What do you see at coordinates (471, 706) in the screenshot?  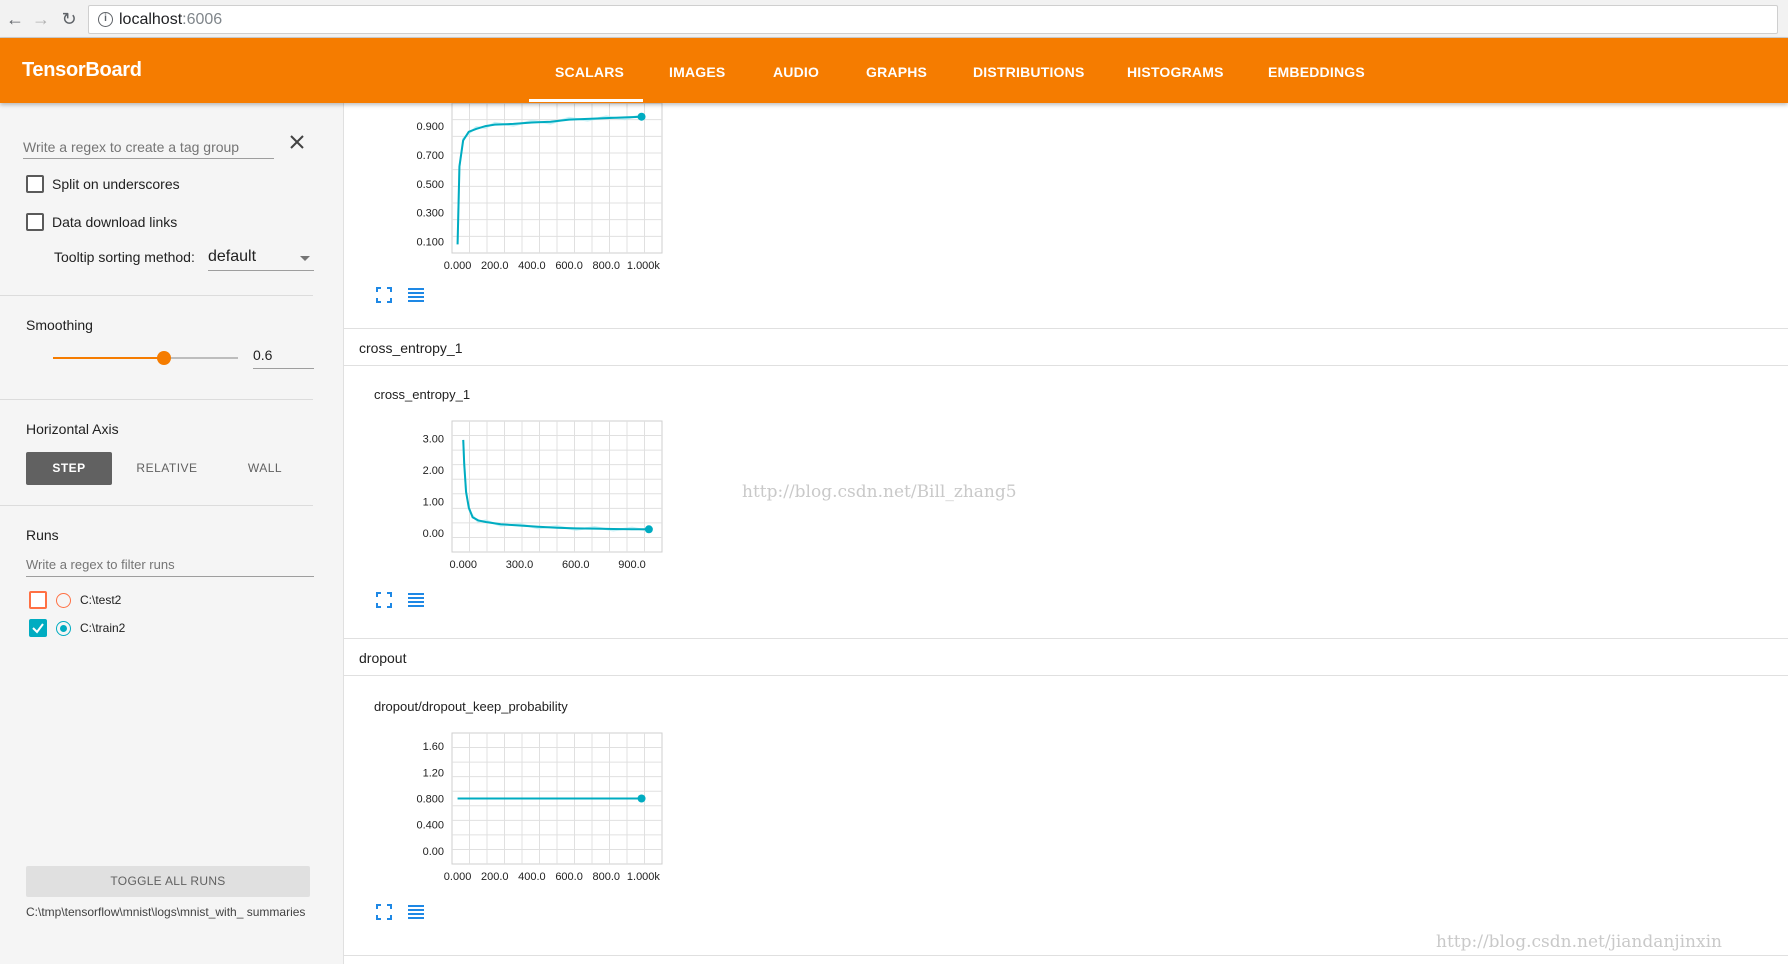 I see `chart-title-dropout: dropout/dropout_keep_probability` at bounding box center [471, 706].